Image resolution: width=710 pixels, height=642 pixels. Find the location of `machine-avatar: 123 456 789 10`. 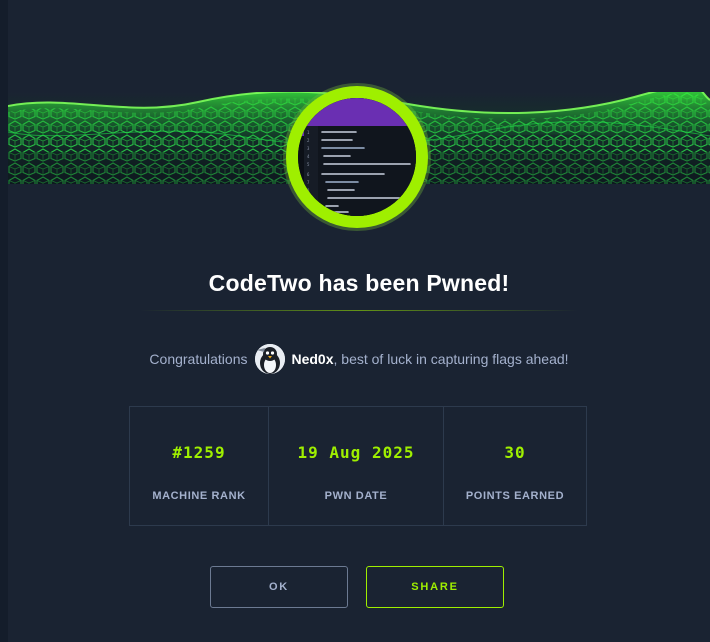

machine-avatar: 123 456 789 10 is located at coordinates (357, 157).